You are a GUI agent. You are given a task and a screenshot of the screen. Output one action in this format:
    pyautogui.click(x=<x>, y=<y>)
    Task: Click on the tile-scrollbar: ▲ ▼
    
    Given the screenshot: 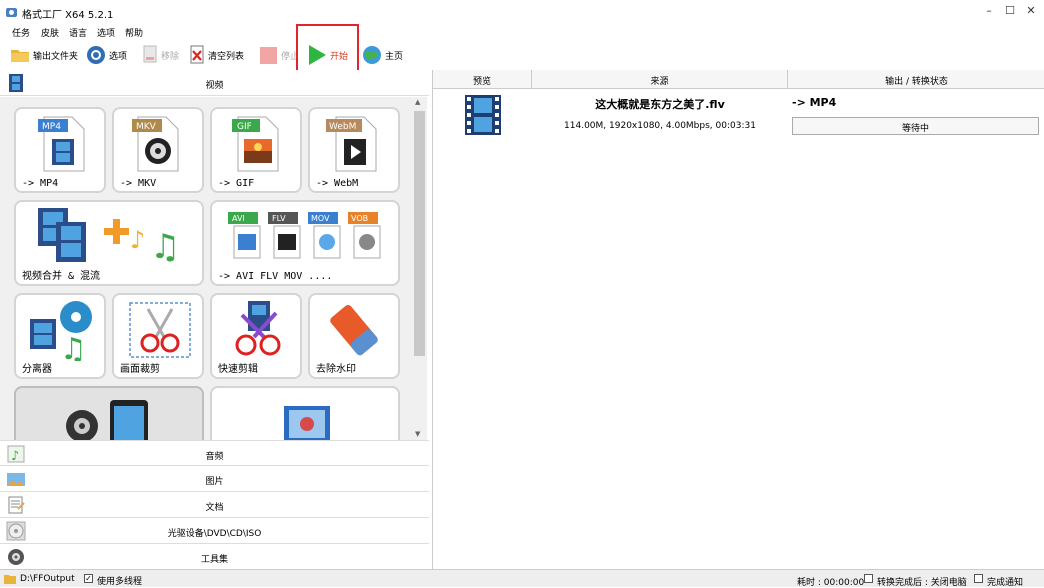 What is the action you would take?
    pyautogui.click(x=419, y=268)
    